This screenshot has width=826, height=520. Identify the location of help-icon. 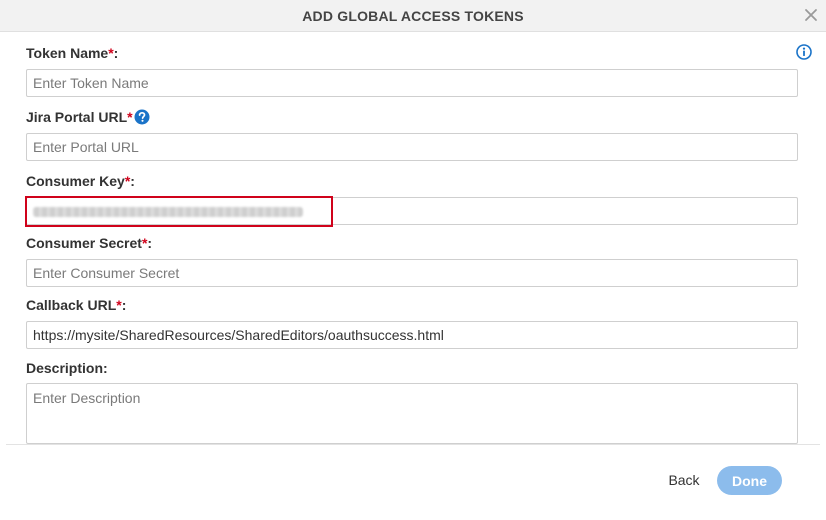
(142, 117).